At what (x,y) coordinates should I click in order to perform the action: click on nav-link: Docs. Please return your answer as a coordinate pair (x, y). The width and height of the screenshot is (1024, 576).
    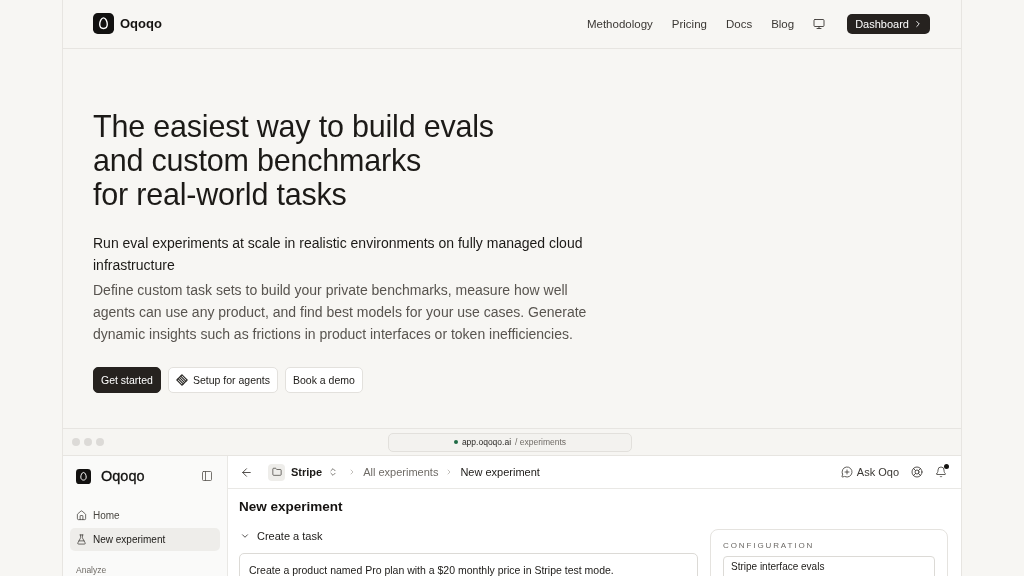
    Looking at the image, I should click on (739, 23).